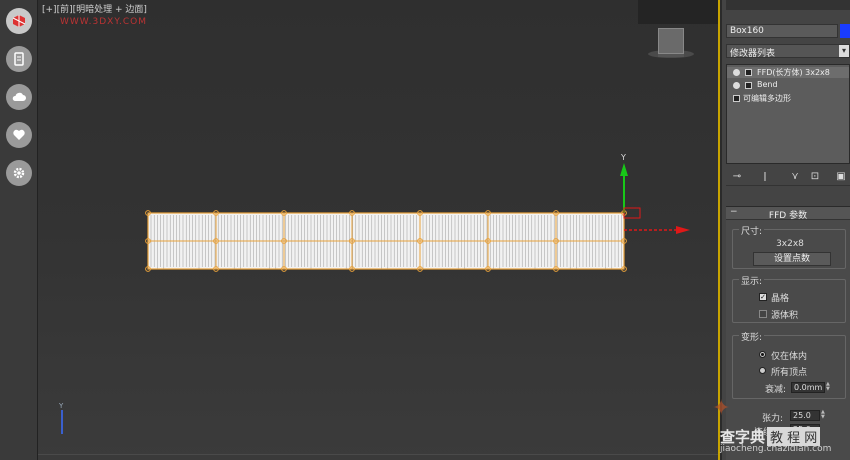 The width and height of the screenshot is (850, 460). I want to click on display-group-title: 显示:, so click(752, 280).